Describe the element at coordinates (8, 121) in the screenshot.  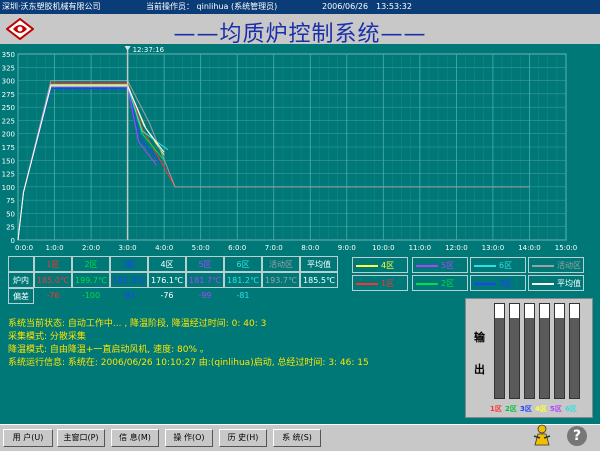
I see `y-tick-label: 225` at that location.